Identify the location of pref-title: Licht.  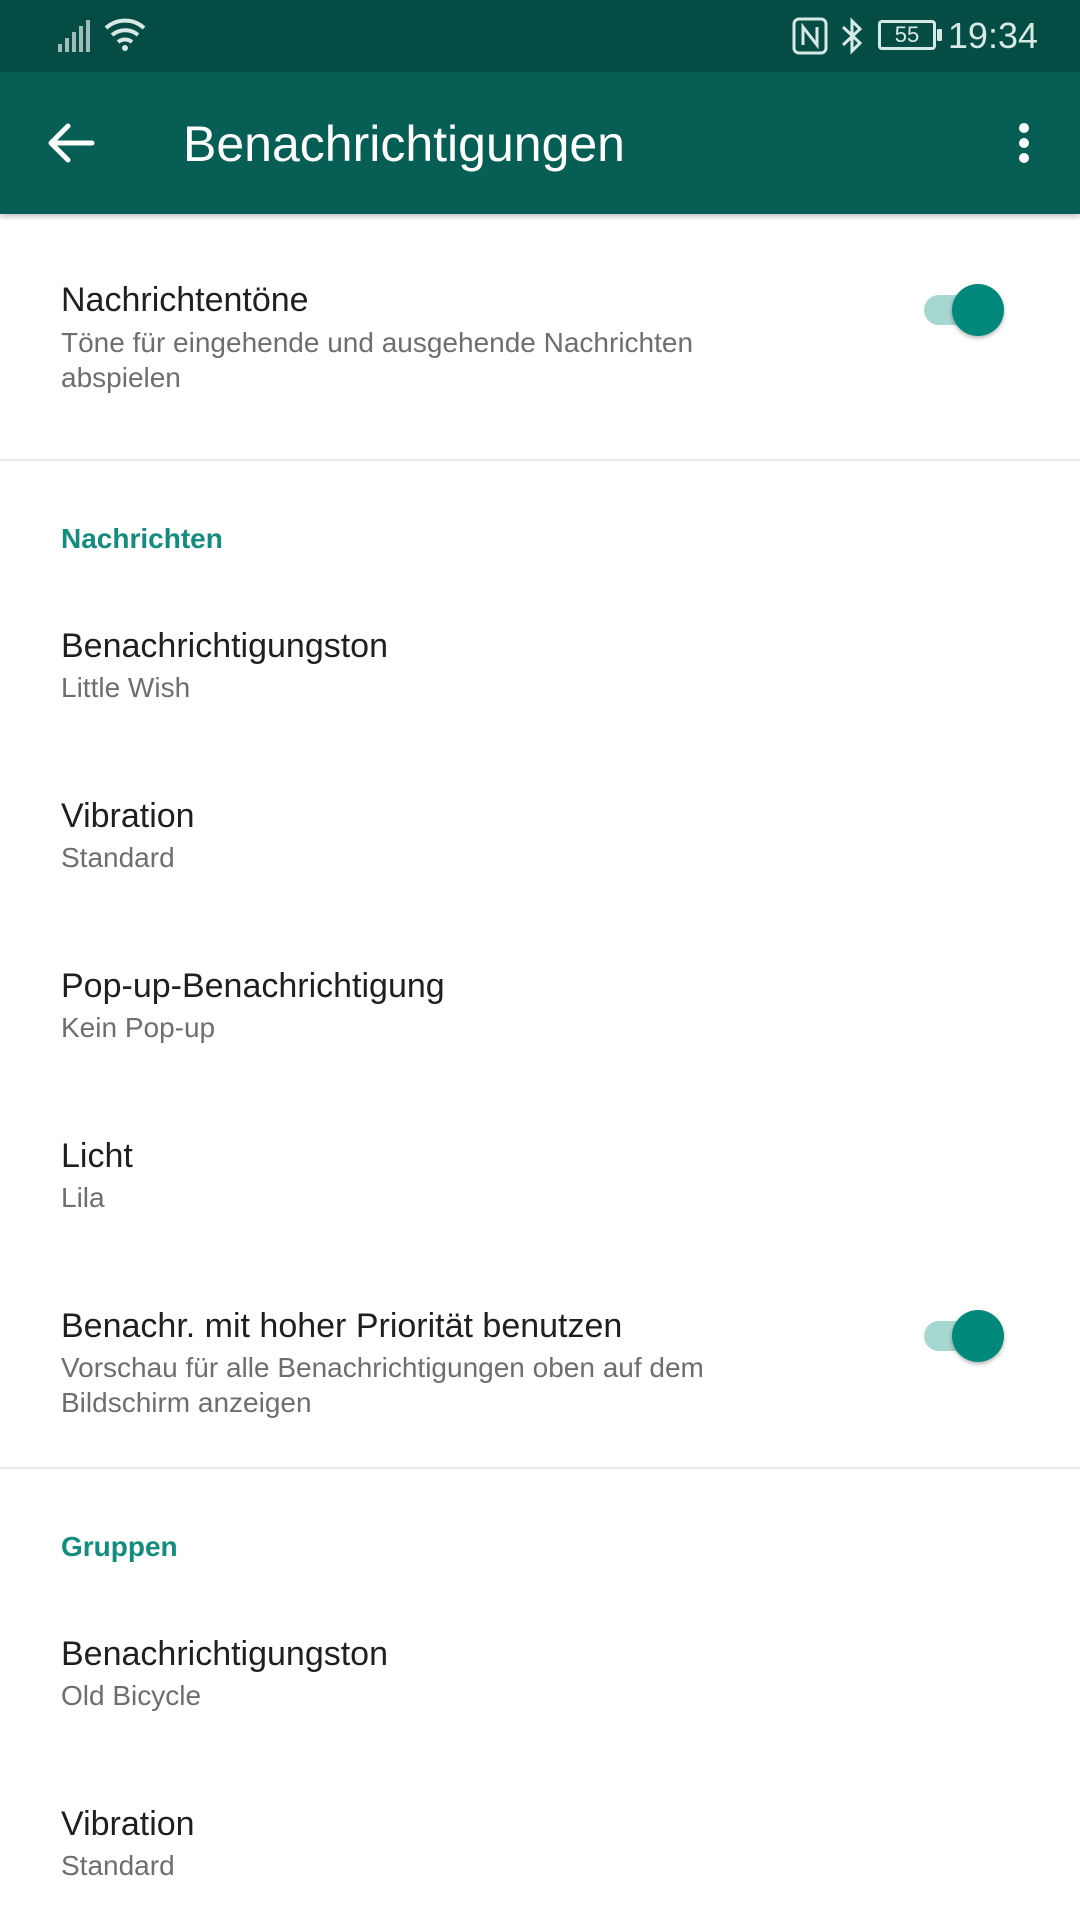
(97, 1156).